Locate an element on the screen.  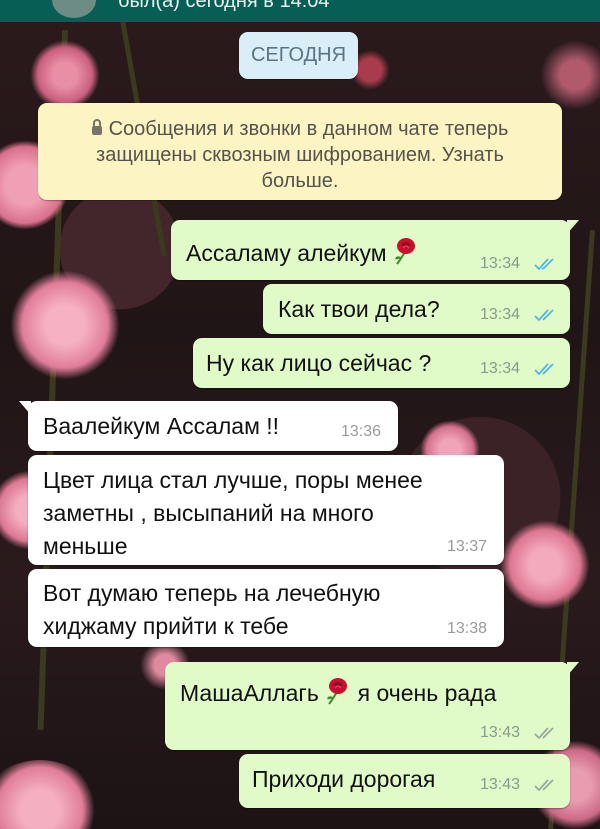
last-seen-status: был(а) сегодня в 14:04 is located at coordinates (224, 6).